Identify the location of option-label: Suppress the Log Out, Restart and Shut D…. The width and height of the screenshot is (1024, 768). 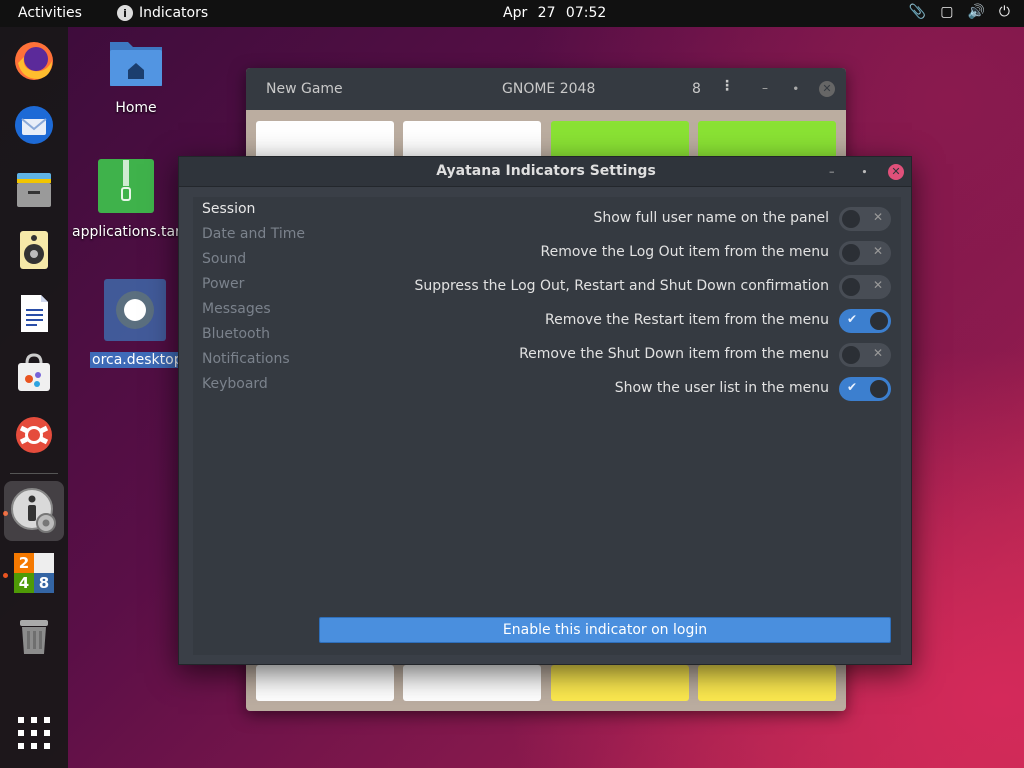
(621, 286).